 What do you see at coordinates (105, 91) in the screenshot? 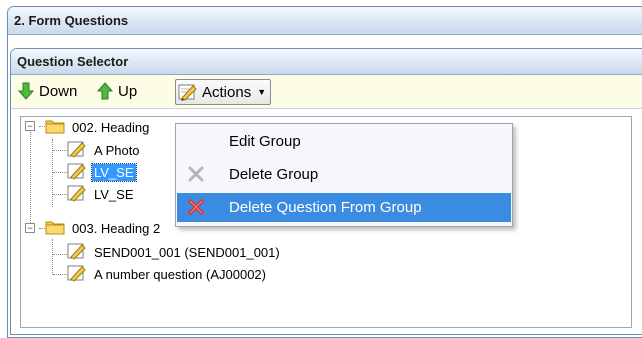
I see `arrow-up-icon` at bounding box center [105, 91].